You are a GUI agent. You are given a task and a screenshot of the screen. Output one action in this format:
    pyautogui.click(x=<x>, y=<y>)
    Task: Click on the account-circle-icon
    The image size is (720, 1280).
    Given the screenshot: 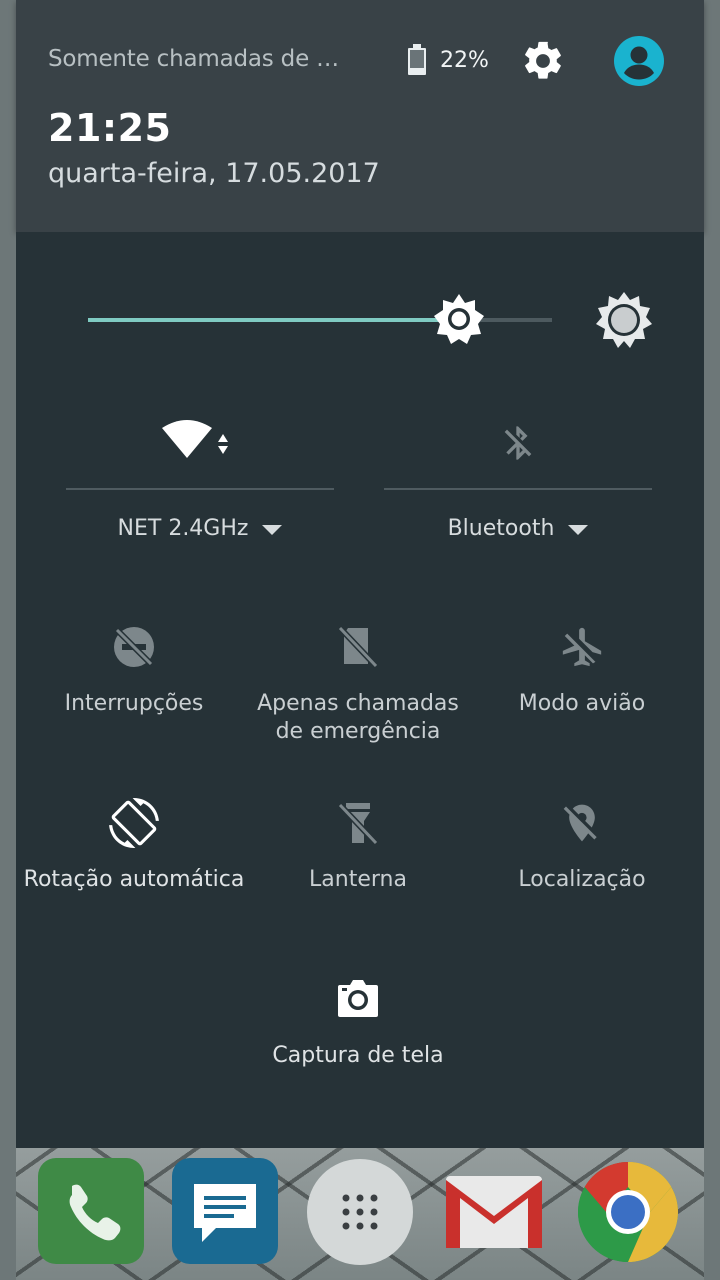 What is the action you would take?
    pyautogui.click(x=639, y=61)
    